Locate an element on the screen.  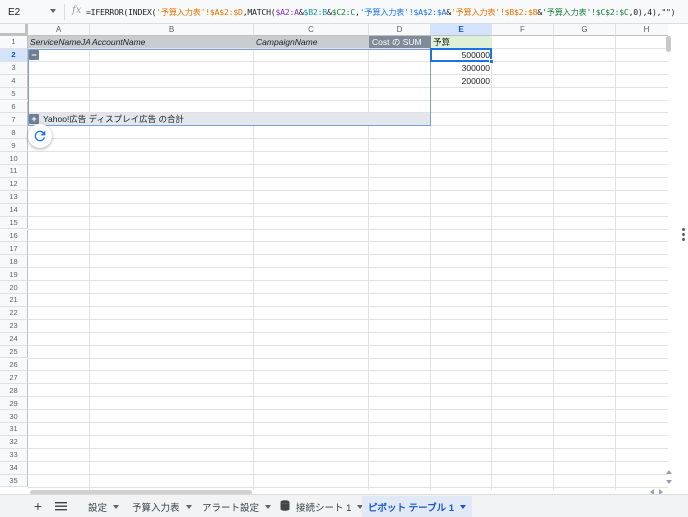
row-header-7: 7 is located at coordinates (14, 120).